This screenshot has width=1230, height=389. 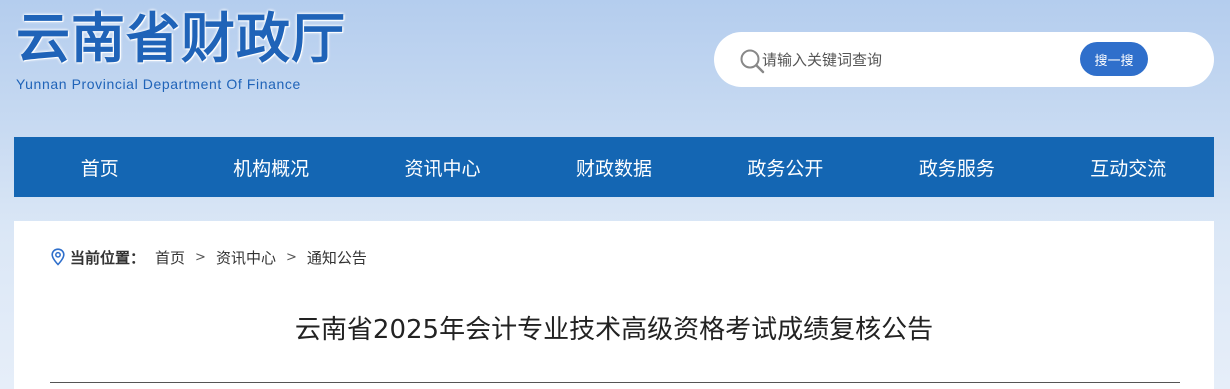 What do you see at coordinates (270, 167) in the screenshot?
I see `nav-item-about: 机构概况` at bounding box center [270, 167].